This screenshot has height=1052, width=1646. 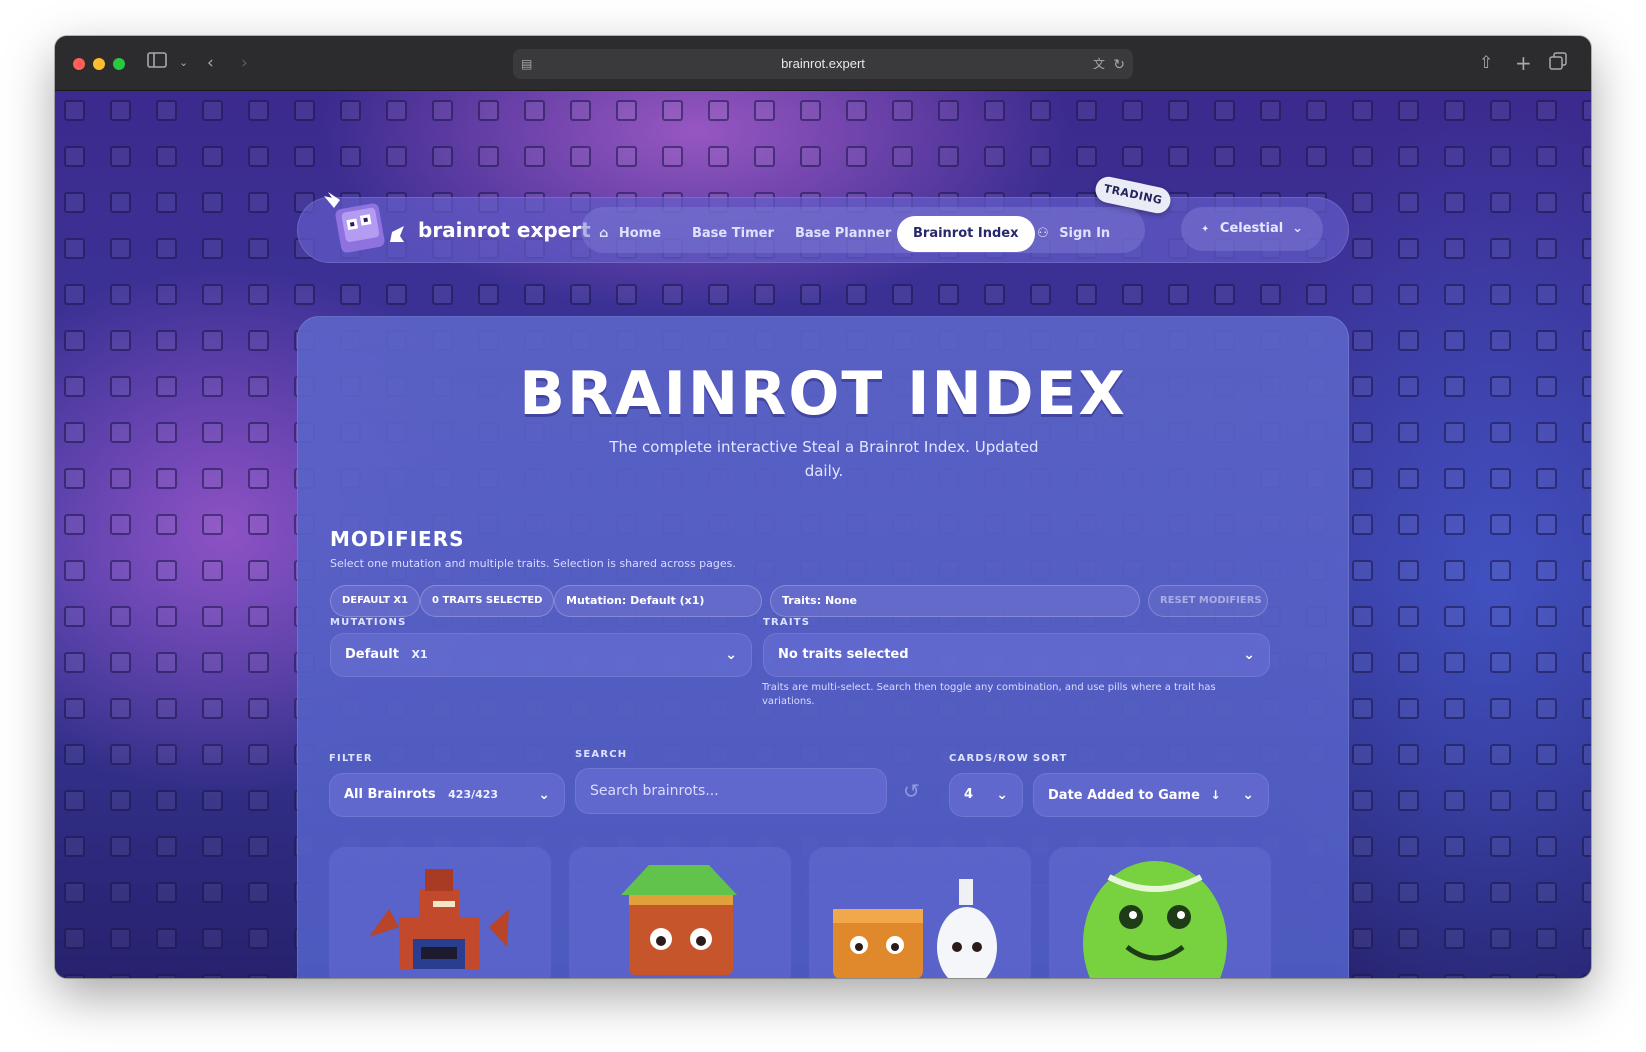 I want to click on cards-per-row-value: 4, so click(x=969, y=794).